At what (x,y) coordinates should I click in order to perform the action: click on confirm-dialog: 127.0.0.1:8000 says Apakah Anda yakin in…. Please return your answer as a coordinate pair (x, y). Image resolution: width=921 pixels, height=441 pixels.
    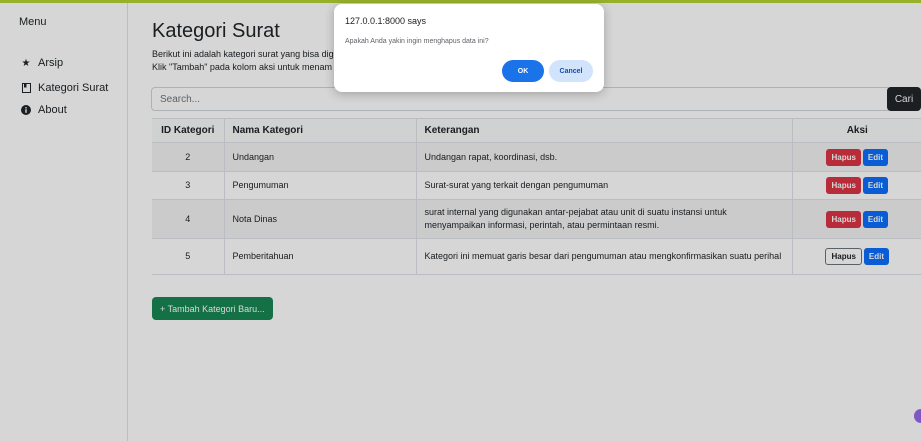
    Looking at the image, I should click on (469, 48).